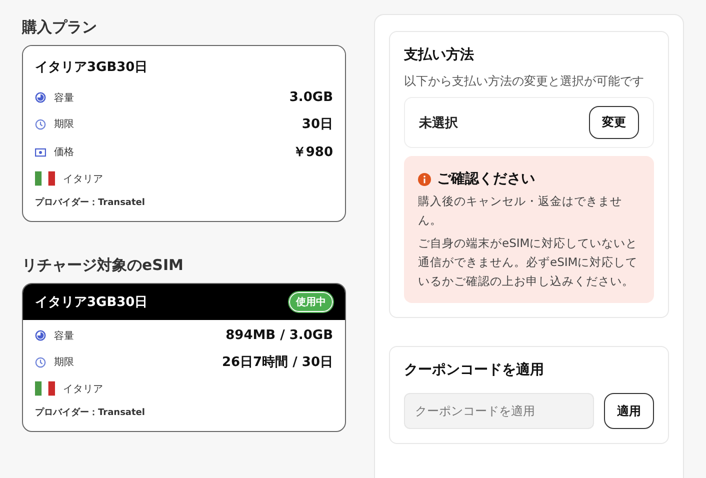  What do you see at coordinates (311, 302) in the screenshot?
I see `status-badge: 使用中` at bounding box center [311, 302].